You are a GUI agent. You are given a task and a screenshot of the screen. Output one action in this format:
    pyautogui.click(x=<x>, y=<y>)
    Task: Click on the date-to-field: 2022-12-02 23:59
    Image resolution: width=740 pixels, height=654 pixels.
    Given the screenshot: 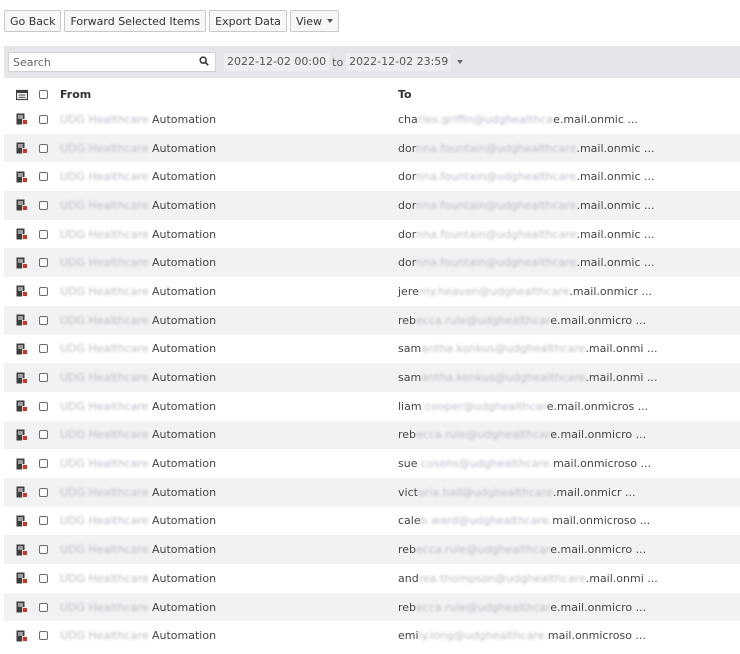 What is the action you would take?
    pyautogui.click(x=399, y=62)
    